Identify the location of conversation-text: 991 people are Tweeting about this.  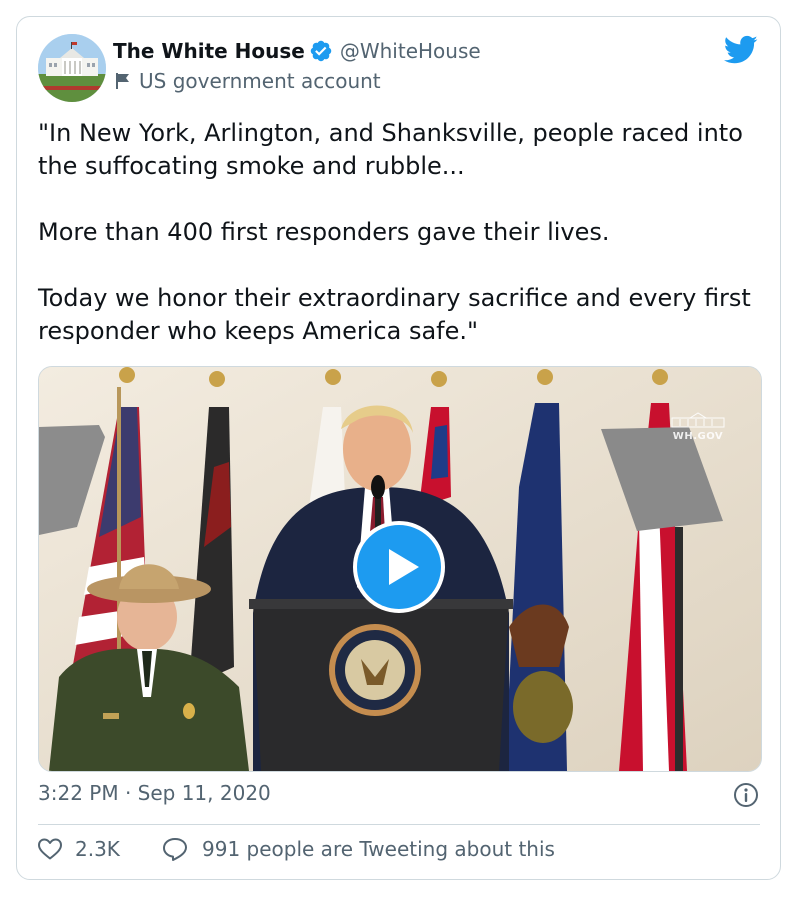
(378, 849).